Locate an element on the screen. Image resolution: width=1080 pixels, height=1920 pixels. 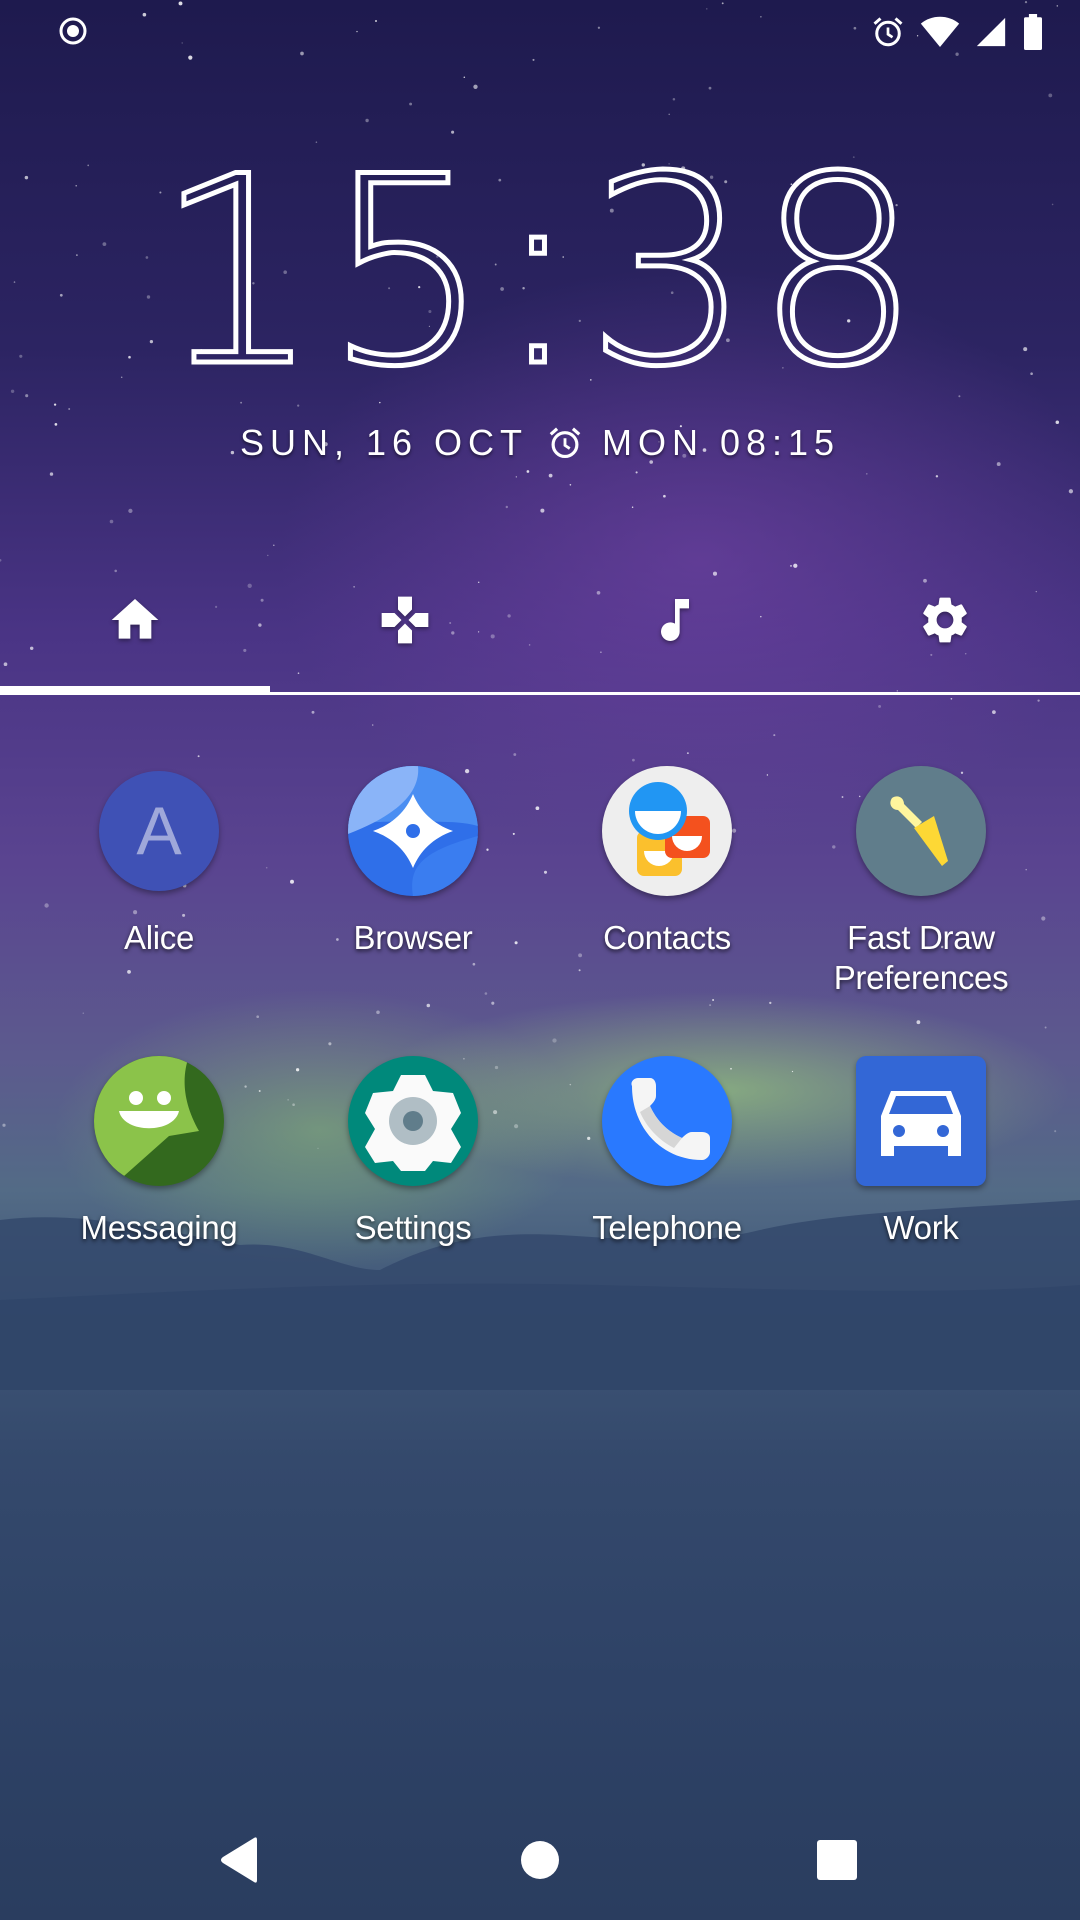
app-label: Settings is located at coordinates (413, 1227).